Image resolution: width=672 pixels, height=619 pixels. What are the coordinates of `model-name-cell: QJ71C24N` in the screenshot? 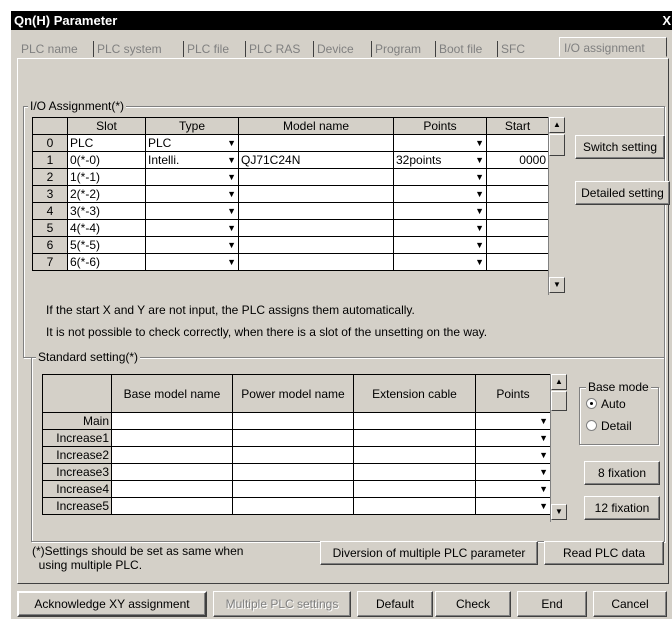 It's located at (316, 160).